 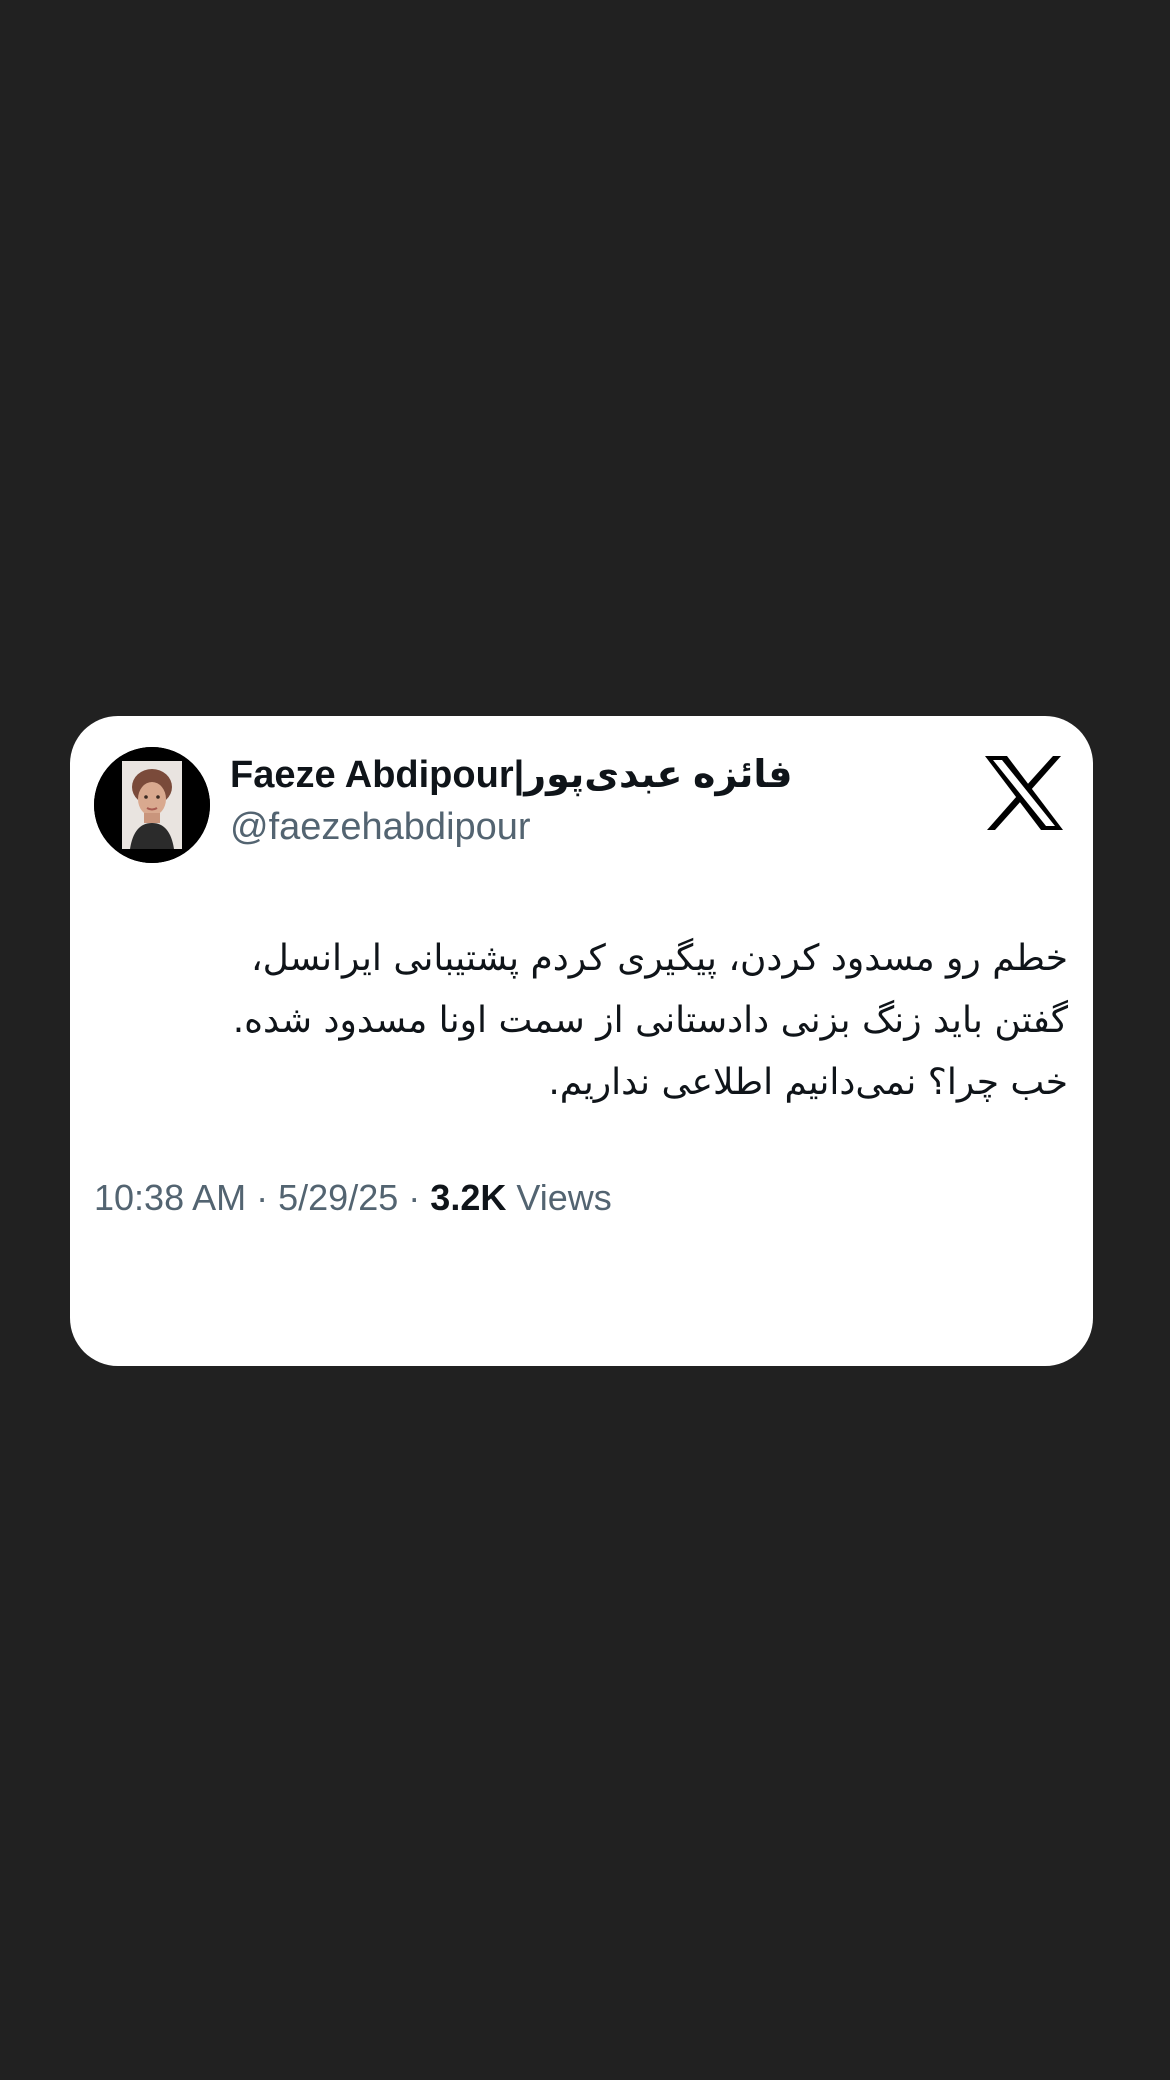 What do you see at coordinates (468, 1197) in the screenshot?
I see `views-count: 3.2K` at bounding box center [468, 1197].